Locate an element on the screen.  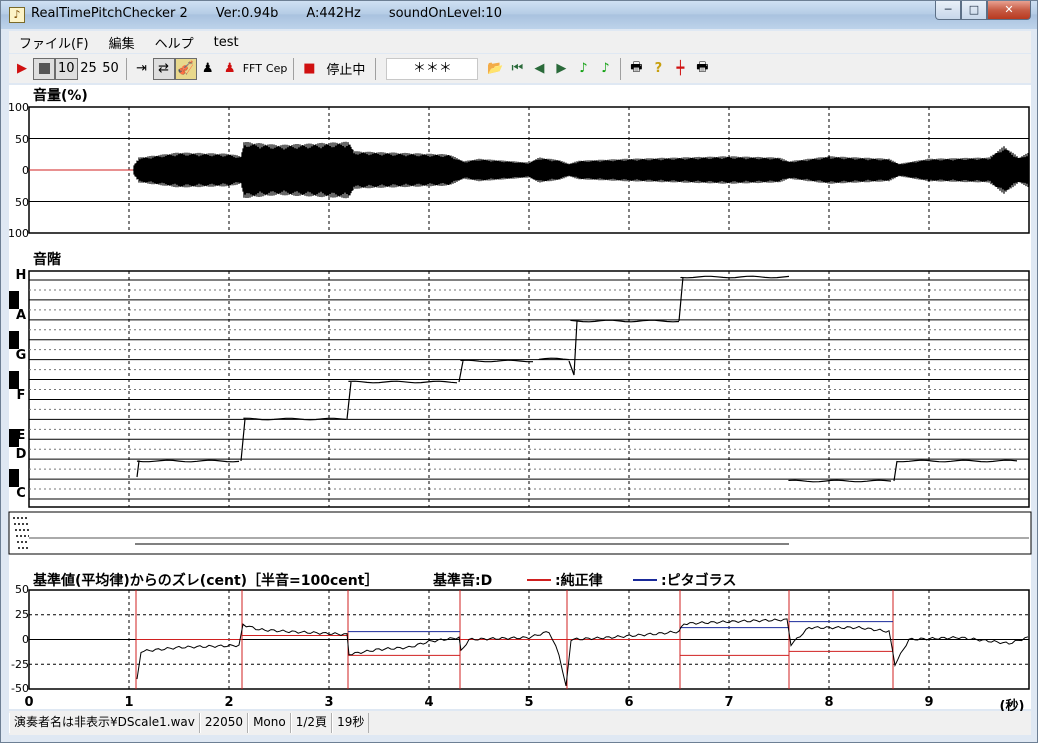
sound-level-label: soundOnLevel:10 is located at coordinates (445, 13).